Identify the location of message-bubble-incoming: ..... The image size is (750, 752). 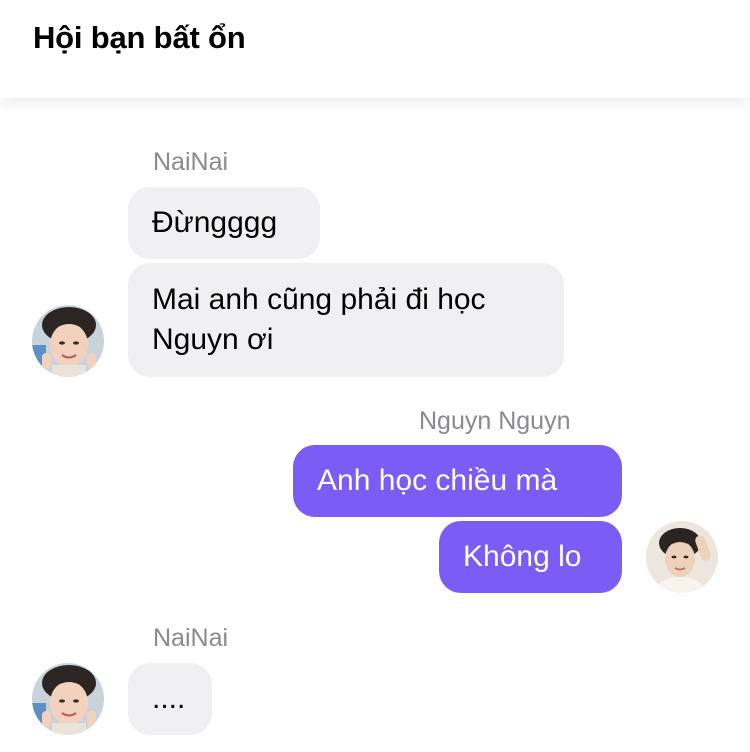
(170, 699).